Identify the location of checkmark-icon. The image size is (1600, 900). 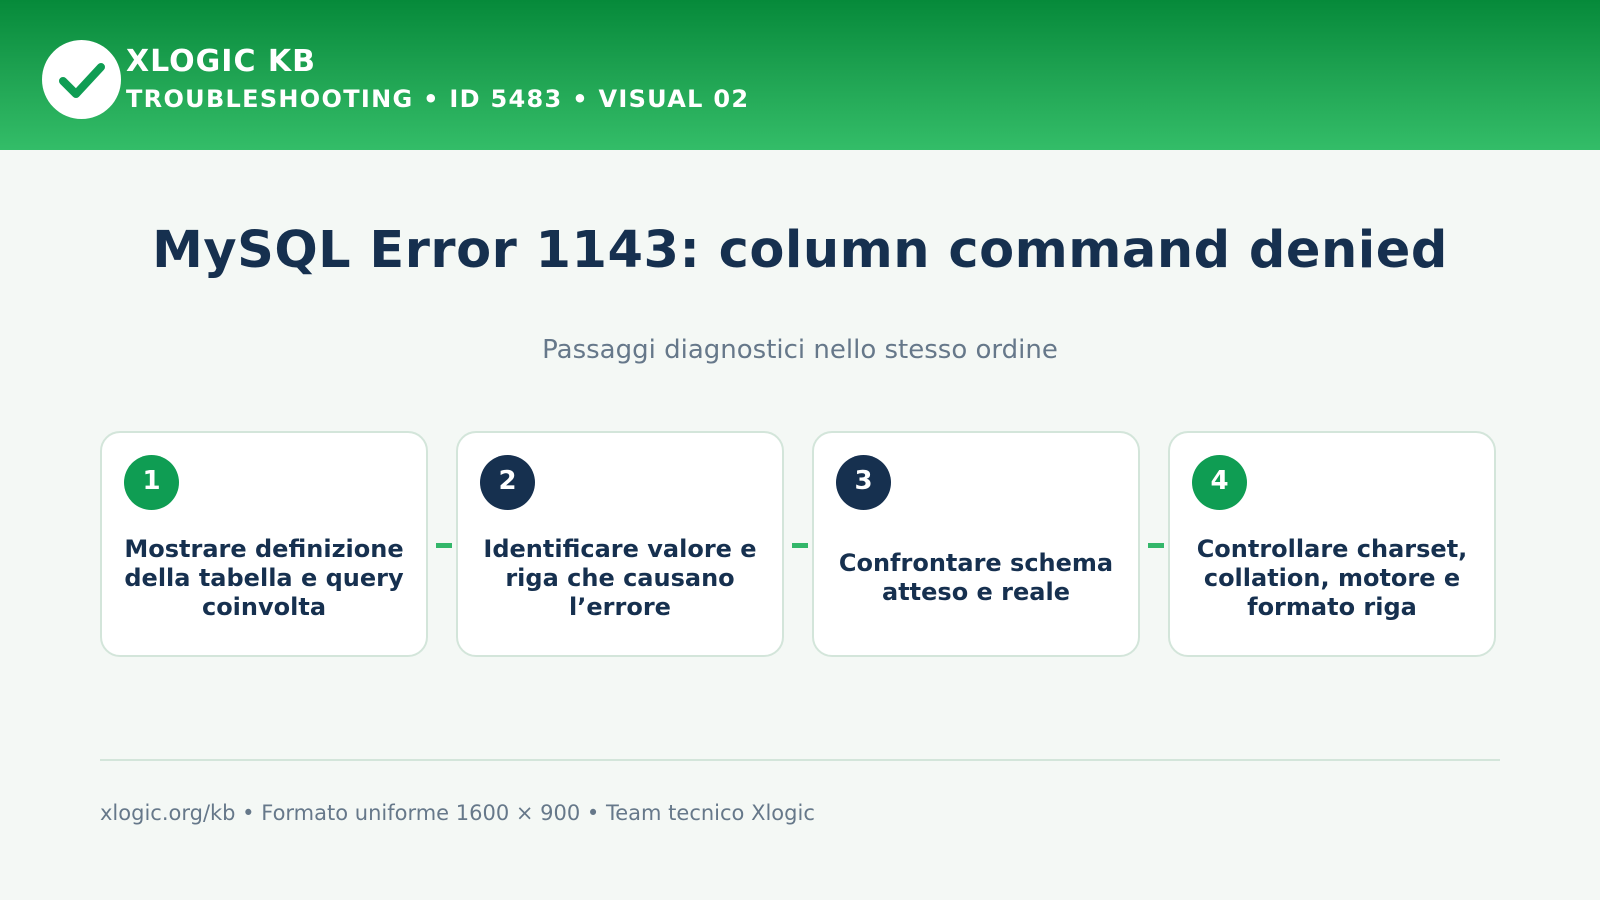
(81, 80).